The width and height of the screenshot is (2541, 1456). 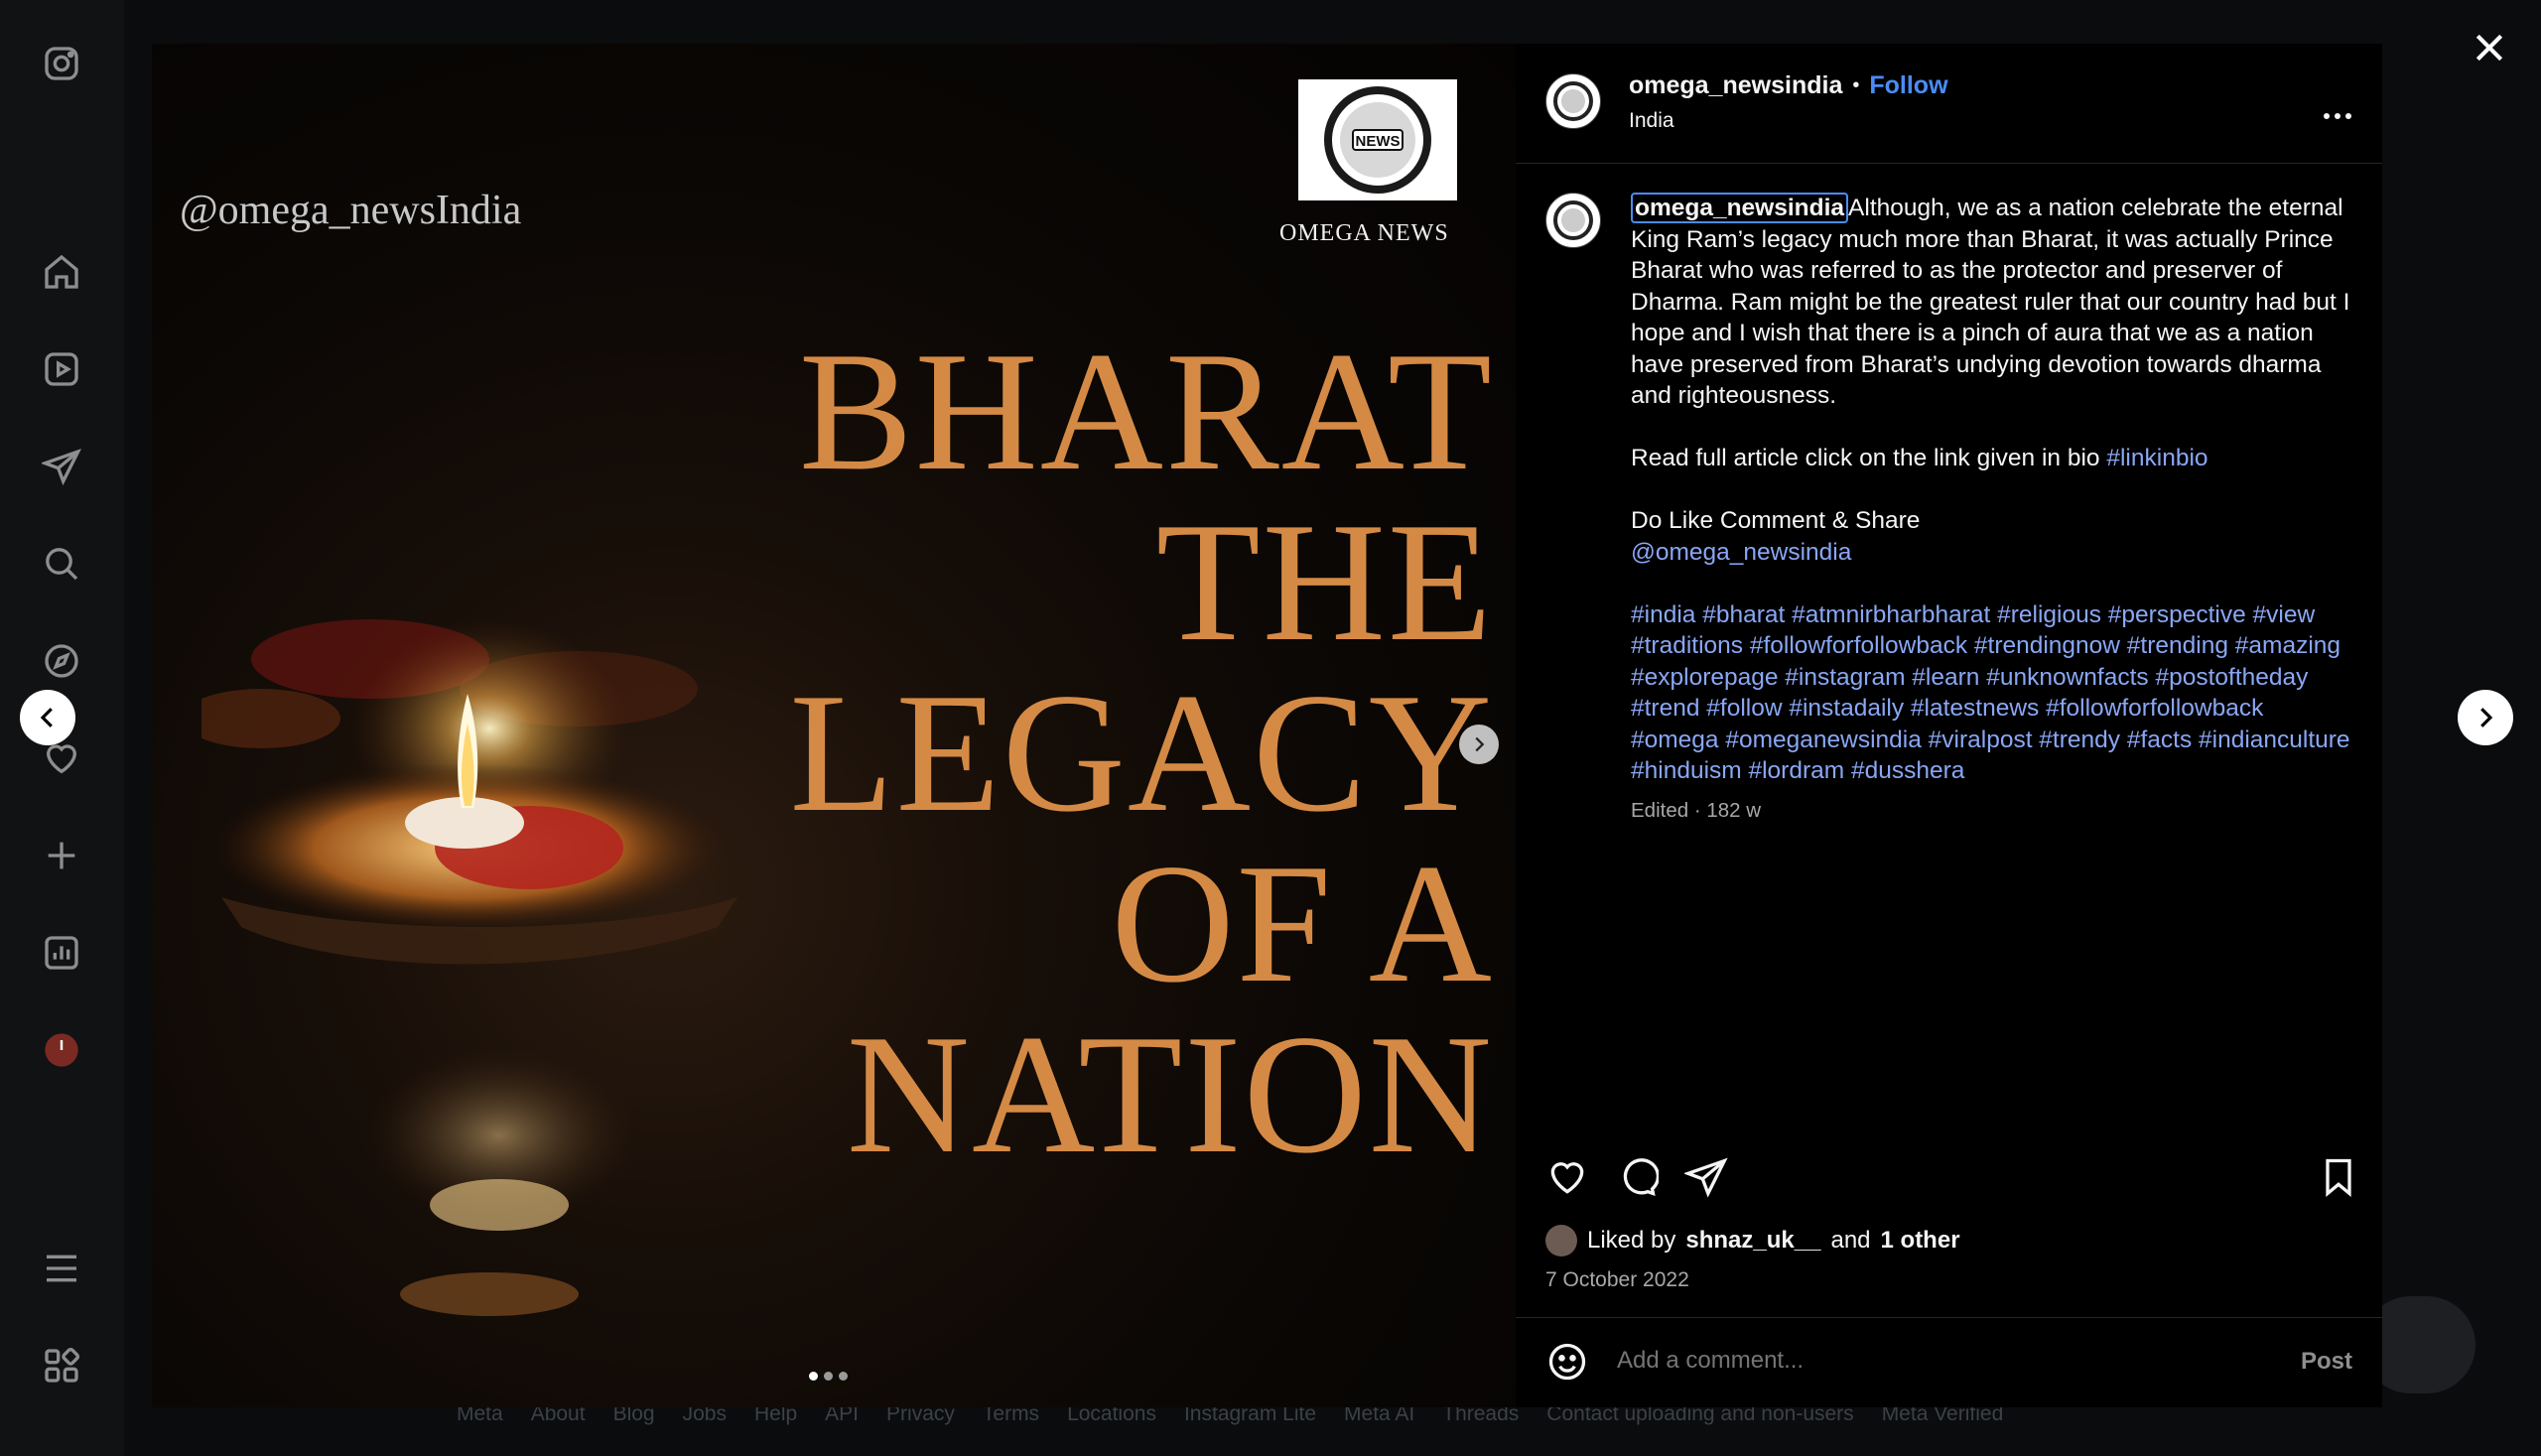 What do you see at coordinates (1949, 1181) in the screenshot?
I see `post-actions` at bounding box center [1949, 1181].